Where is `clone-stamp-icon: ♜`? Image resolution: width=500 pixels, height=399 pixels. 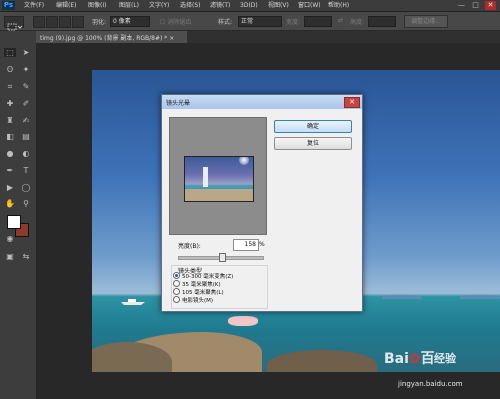
clone-stamp-icon: ♜ is located at coordinates (10, 120).